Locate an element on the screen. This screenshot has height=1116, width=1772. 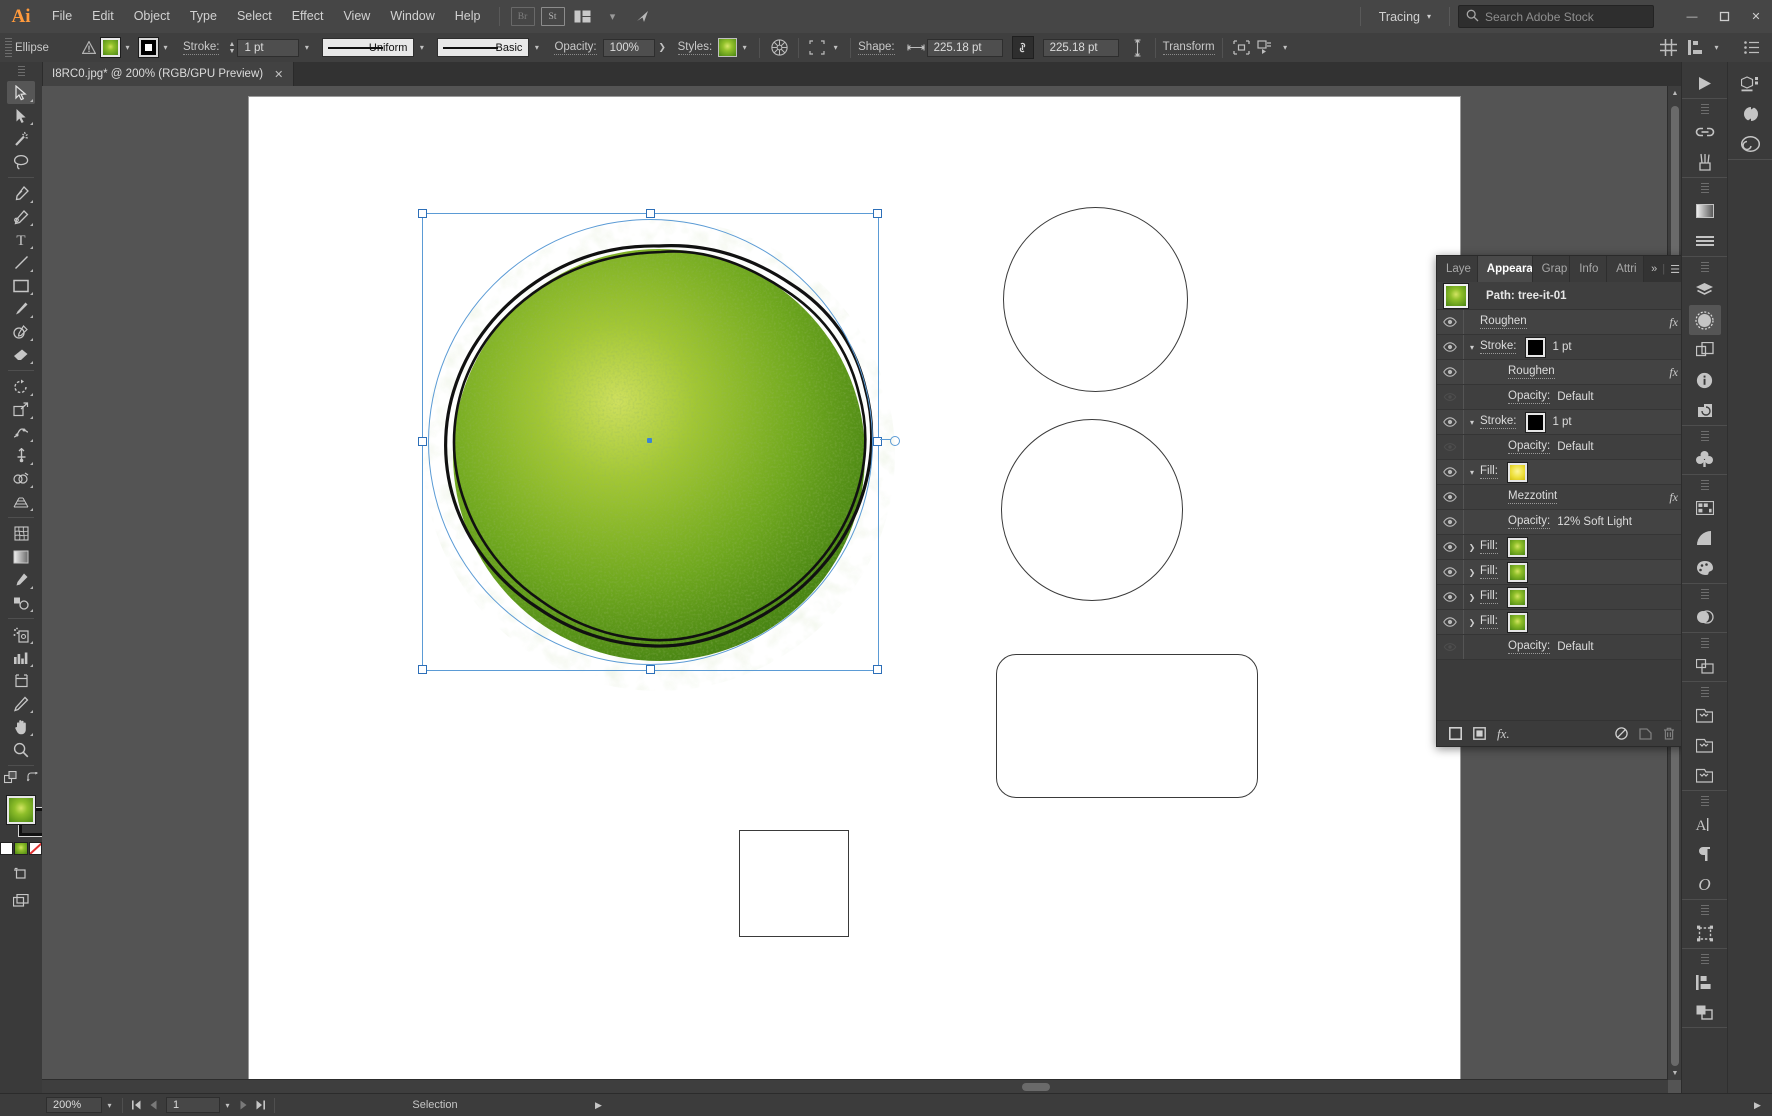
pathfinder-shapes-icon is located at coordinates (1705, 1012).